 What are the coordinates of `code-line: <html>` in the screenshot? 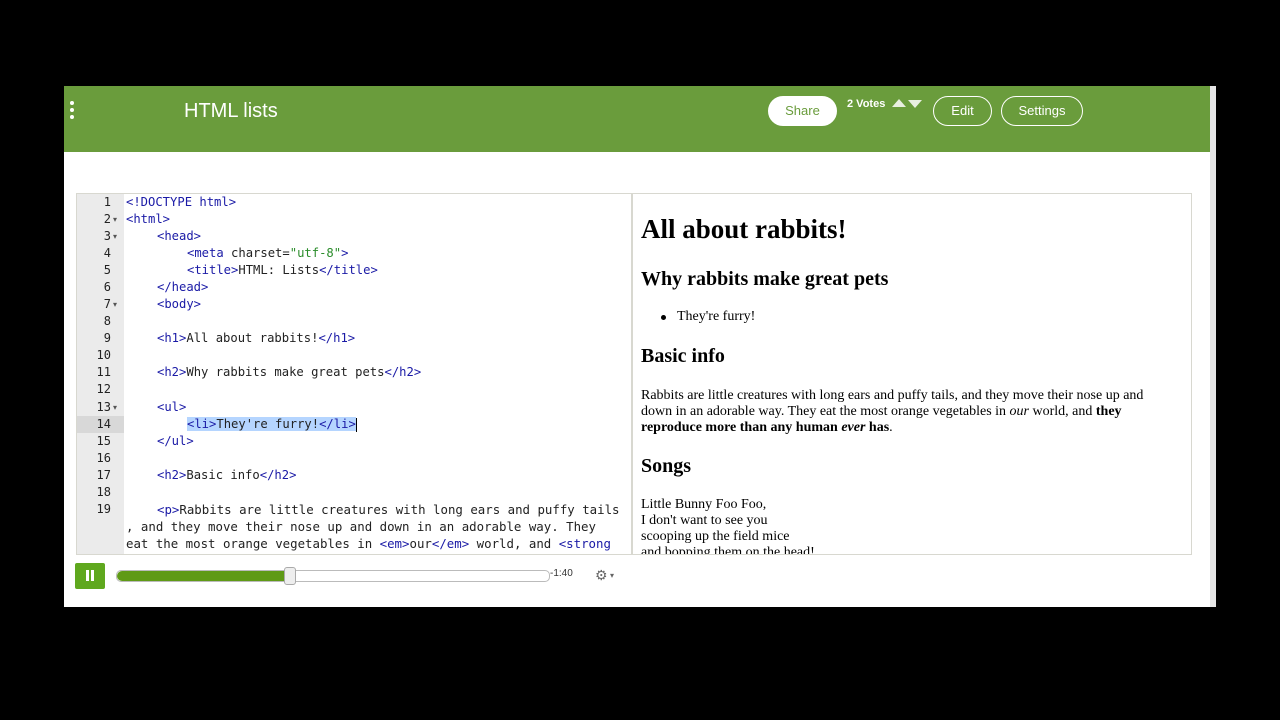 It's located at (148, 219).